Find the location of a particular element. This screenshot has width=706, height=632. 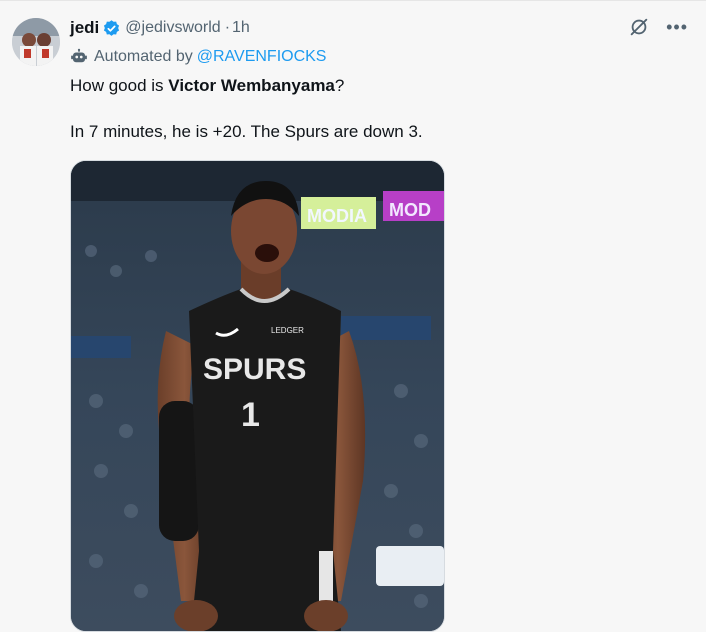

tweet-line-1: How good is Victor Wembanyama? is located at coordinates (370, 86).